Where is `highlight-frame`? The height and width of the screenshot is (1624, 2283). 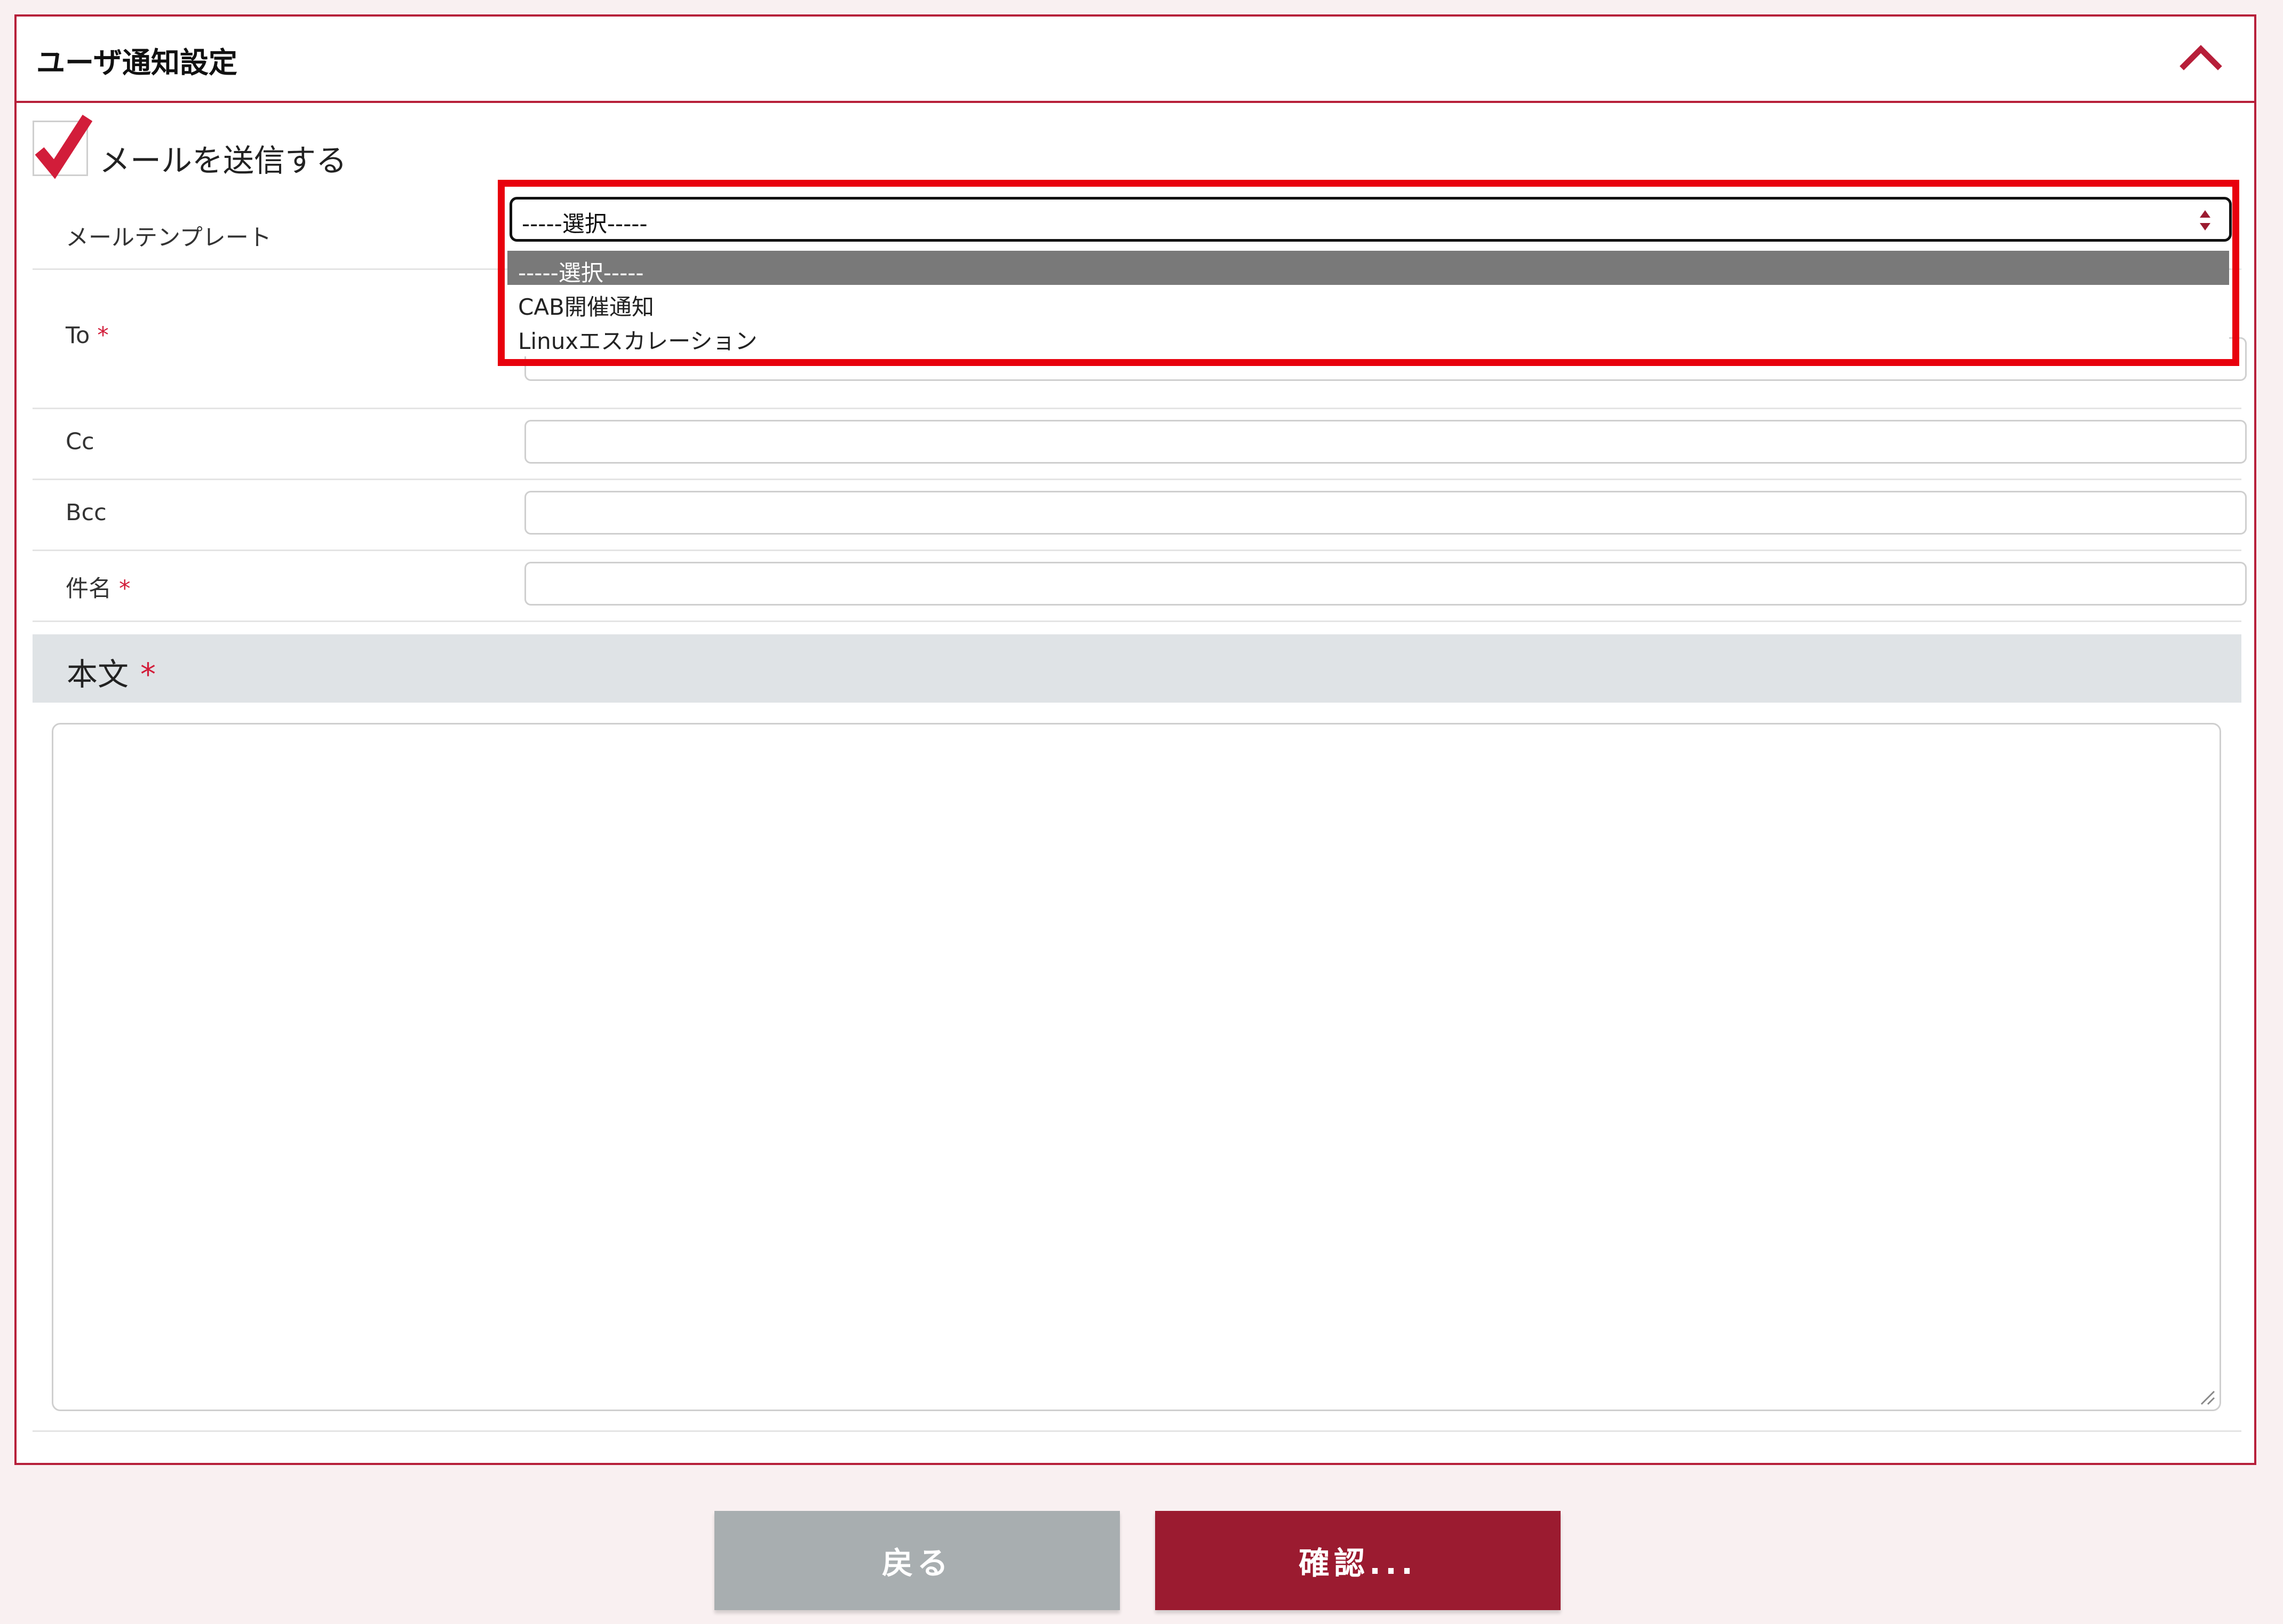 highlight-frame is located at coordinates (1368, 273).